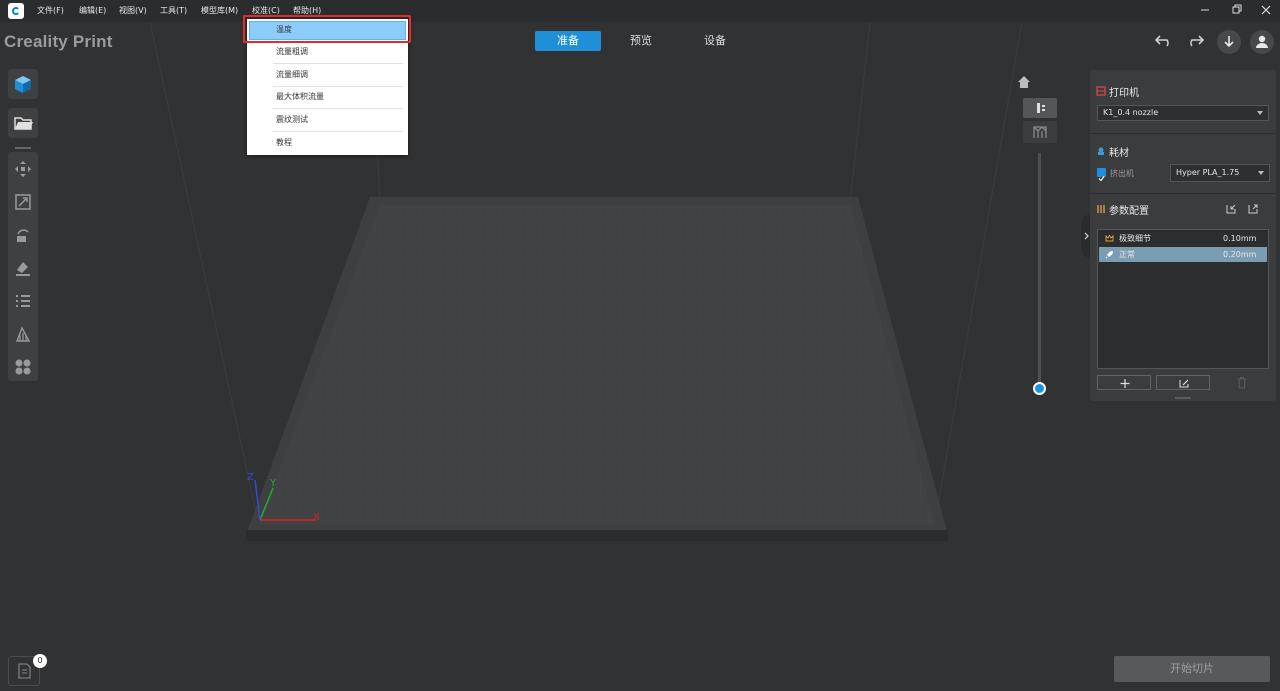 Image resolution: width=1280 pixels, height=691 pixels. What do you see at coordinates (327, 75) in the screenshot?
I see `menu-item-flow-fine: 流量细调` at bounding box center [327, 75].